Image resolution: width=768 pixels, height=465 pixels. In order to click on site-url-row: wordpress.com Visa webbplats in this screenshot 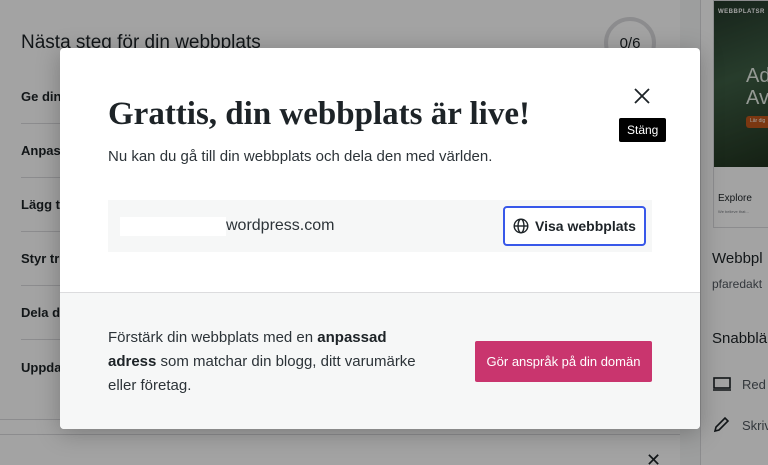, I will do `click(380, 226)`.